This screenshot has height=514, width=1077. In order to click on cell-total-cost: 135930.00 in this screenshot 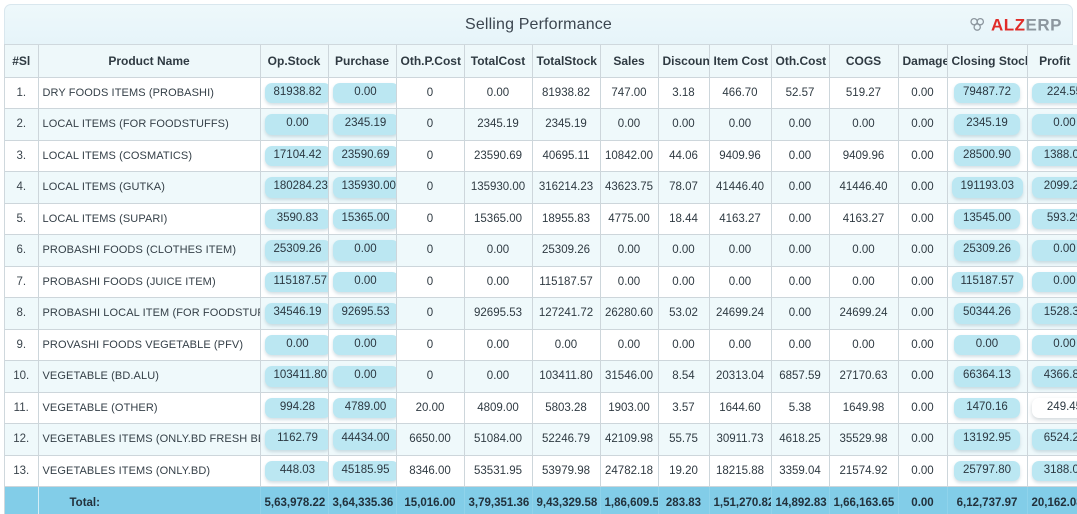, I will do `click(498, 187)`.